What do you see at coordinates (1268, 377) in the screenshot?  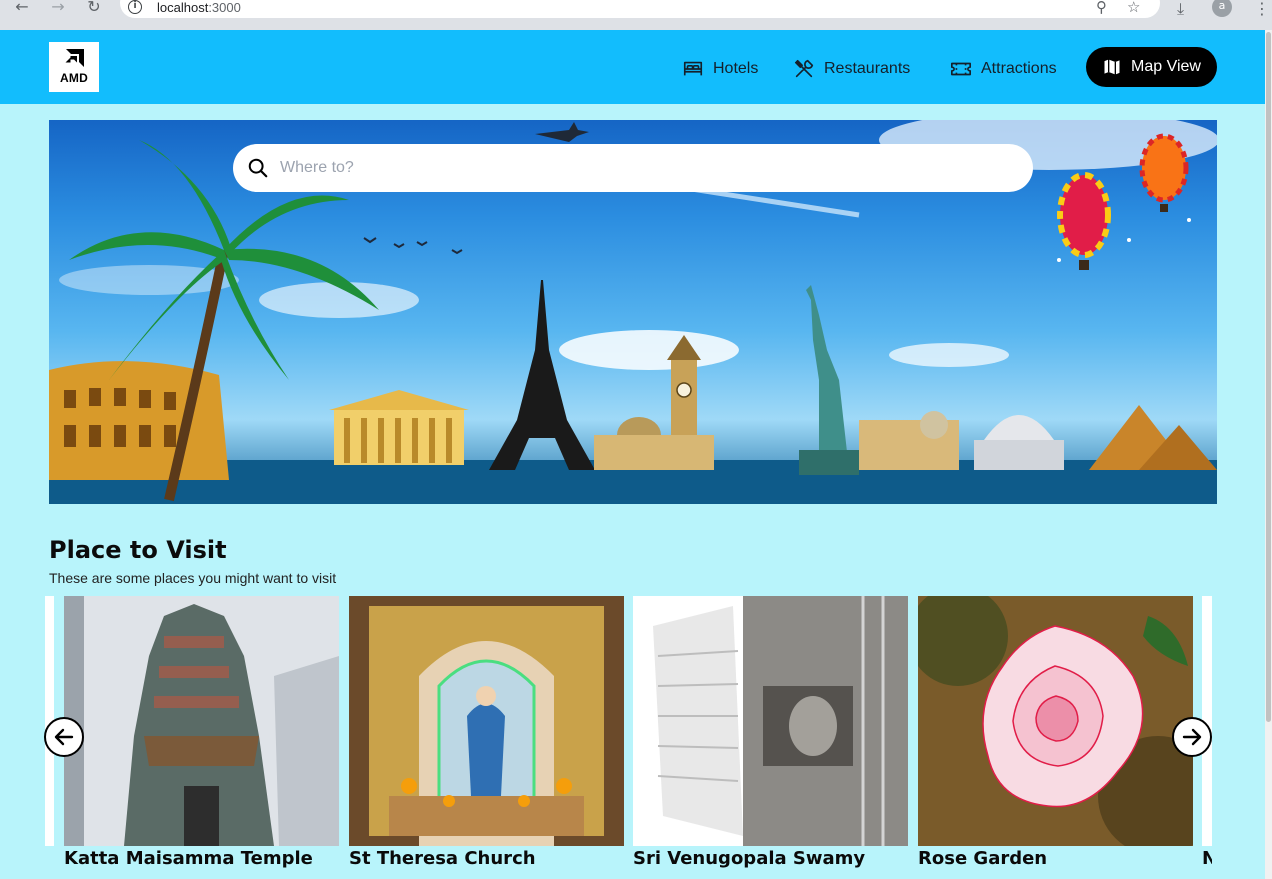 I see `scrollbar-thumb` at bounding box center [1268, 377].